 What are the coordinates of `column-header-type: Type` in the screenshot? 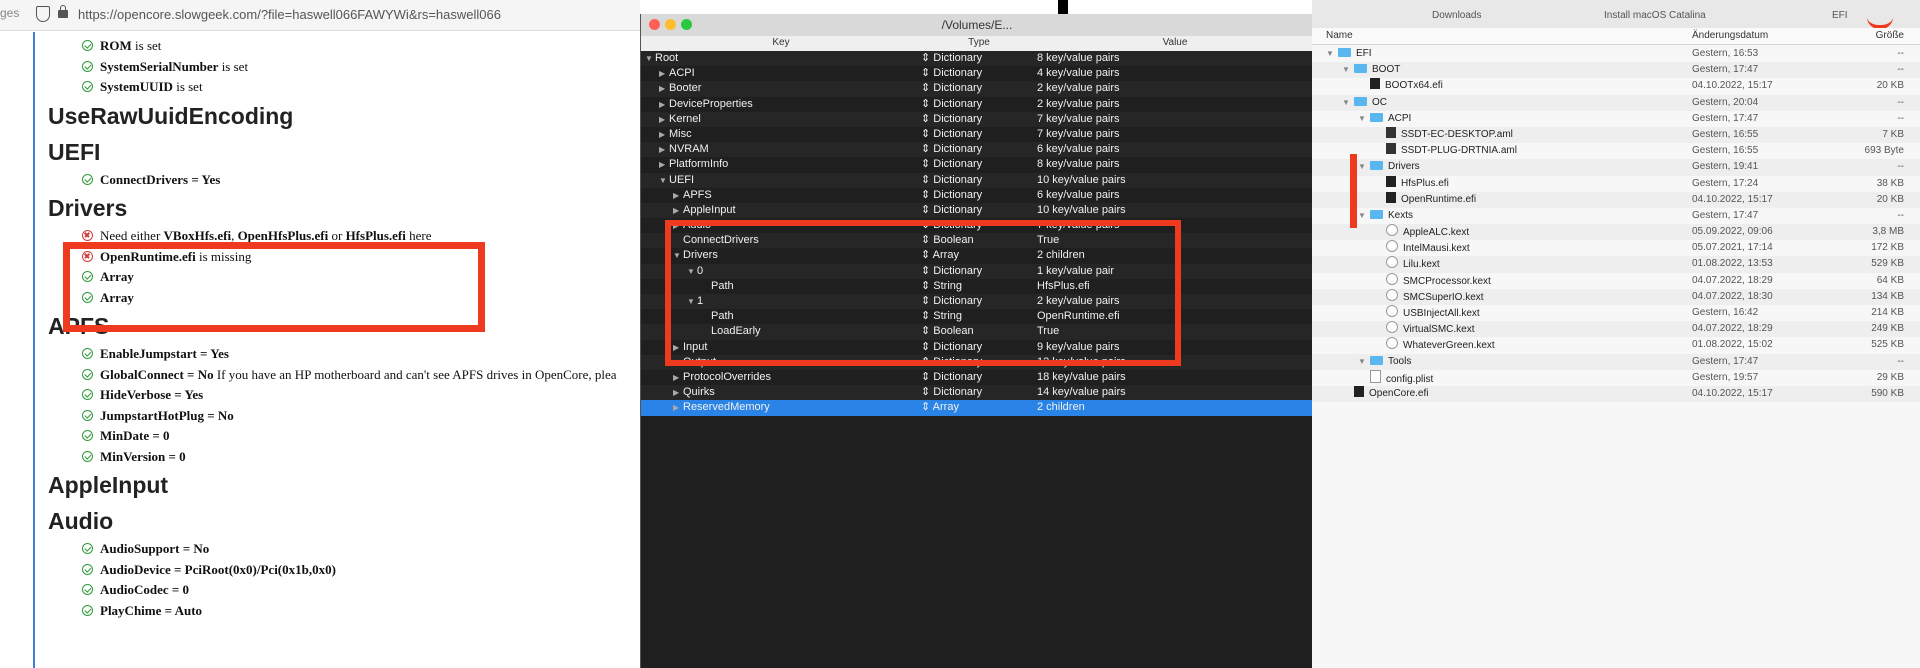 It's located at (979, 42).